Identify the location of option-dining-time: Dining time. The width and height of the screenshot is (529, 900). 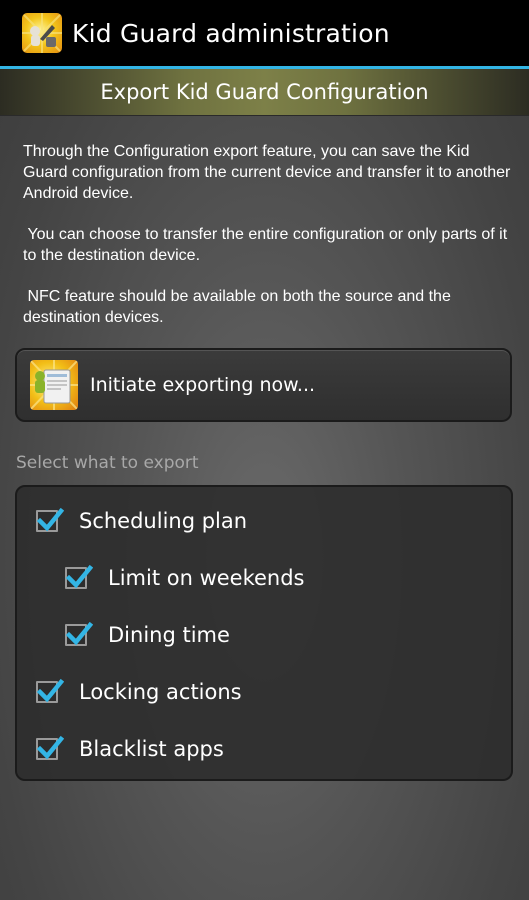
(147, 634).